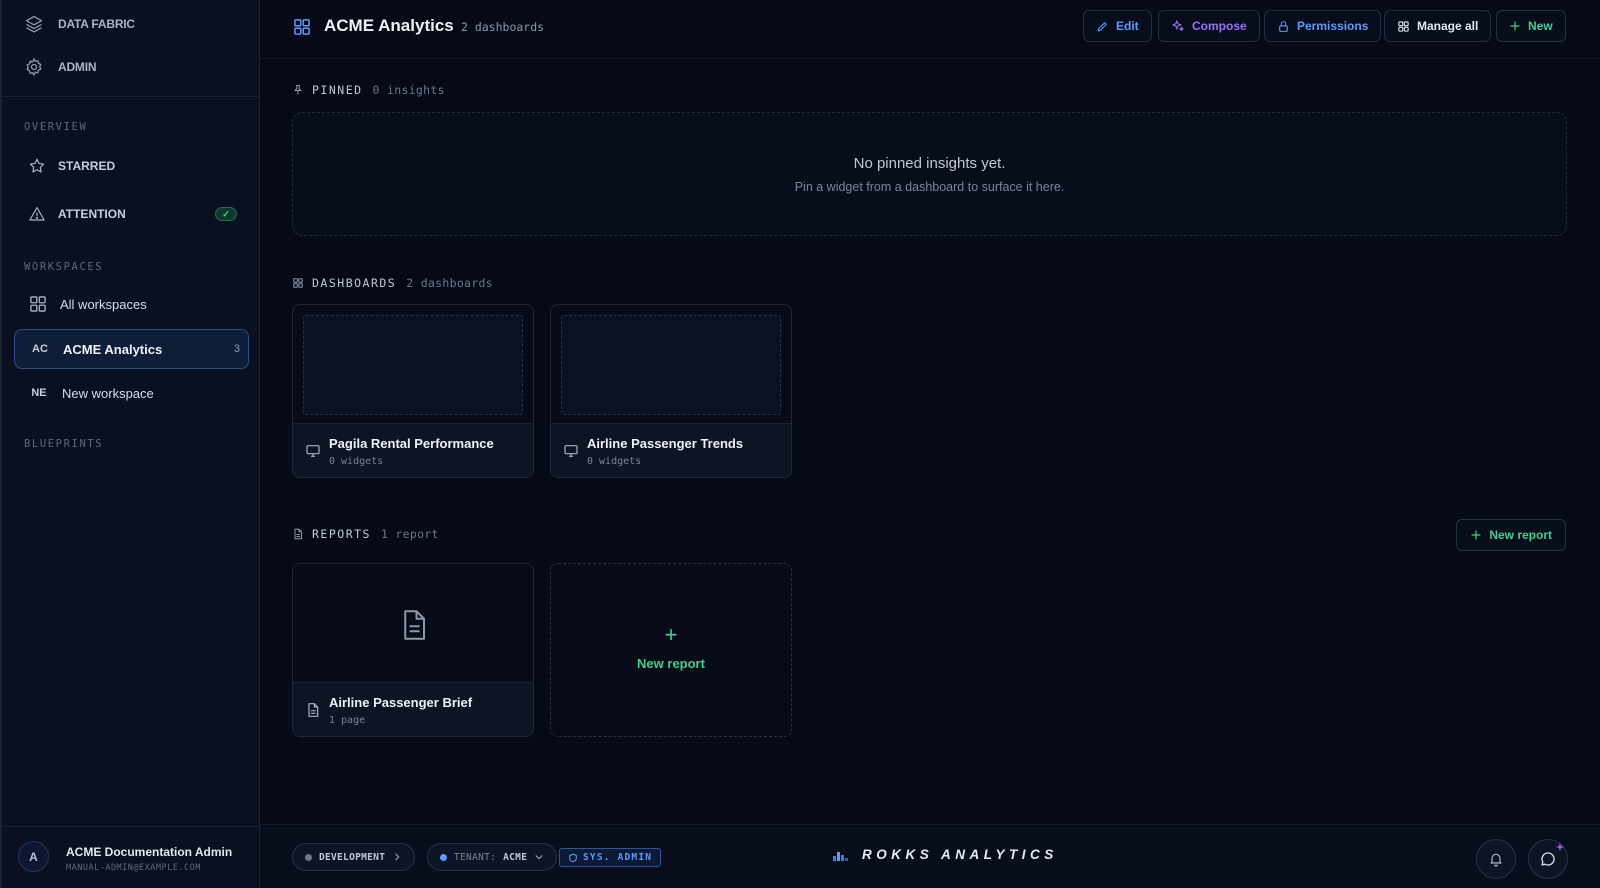  Describe the element at coordinates (103, 304) in the screenshot. I see `sidebar-item-label: All workspaces` at that location.